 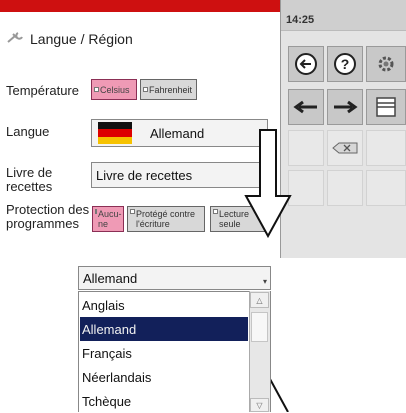 What do you see at coordinates (268, 184) in the screenshot?
I see `down-arrow-icon` at bounding box center [268, 184].